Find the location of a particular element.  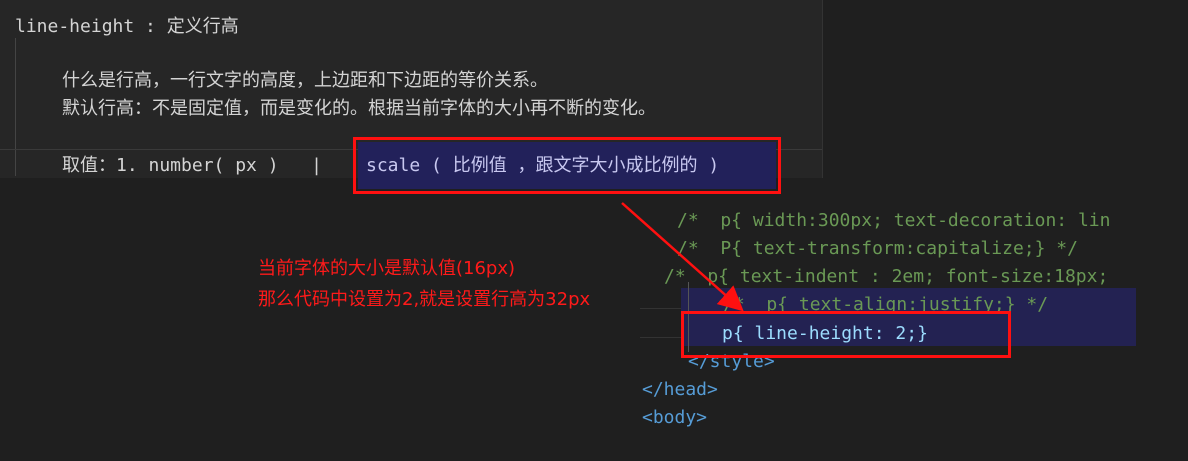

annotation-line: 当前字体的大小是默认值(16px) is located at coordinates (387, 268).